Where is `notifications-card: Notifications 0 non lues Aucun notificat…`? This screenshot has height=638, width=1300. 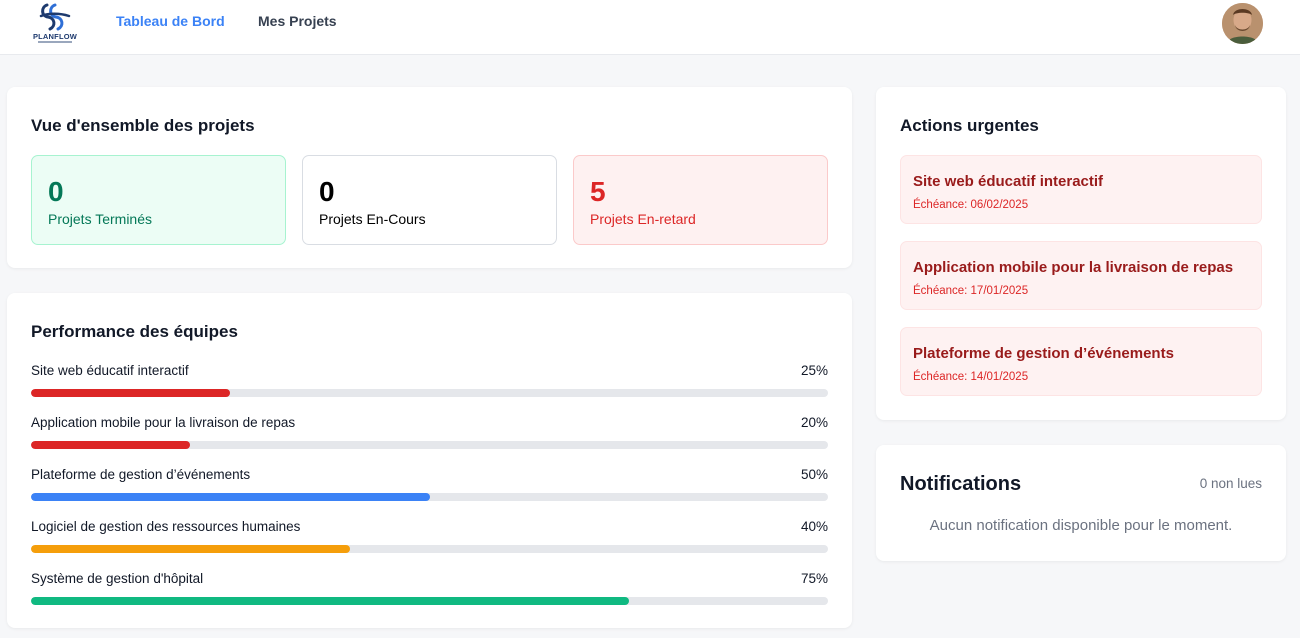
notifications-card: Notifications 0 non lues Aucun notificat… is located at coordinates (1081, 503).